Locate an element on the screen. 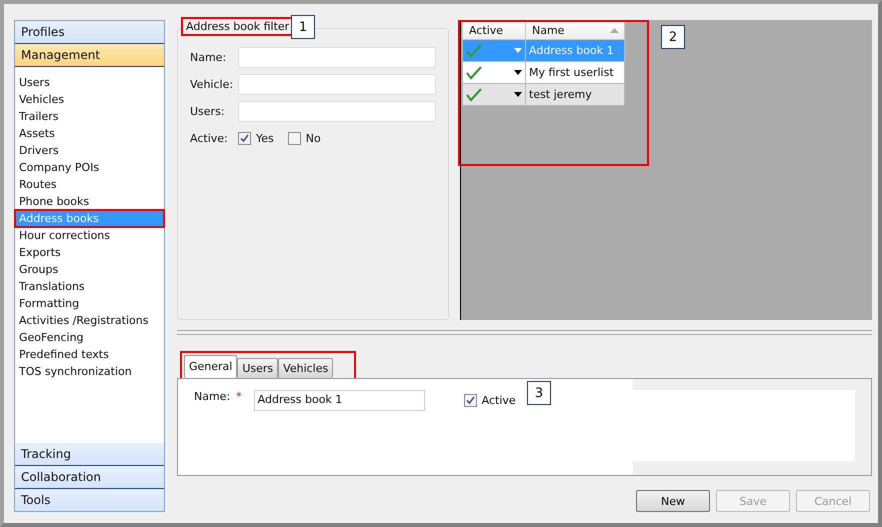 This screenshot has width=882, height=527. sidebar-item: Users is located at coordinates (89, 82).